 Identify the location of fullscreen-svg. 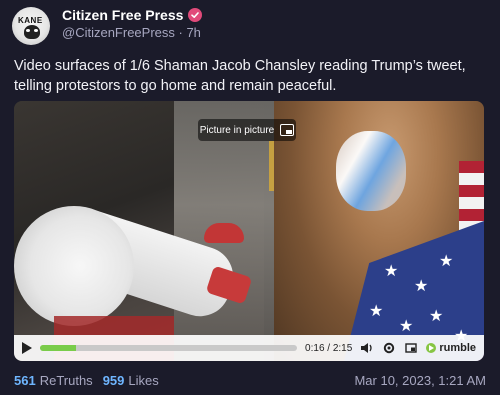
(411, 348).